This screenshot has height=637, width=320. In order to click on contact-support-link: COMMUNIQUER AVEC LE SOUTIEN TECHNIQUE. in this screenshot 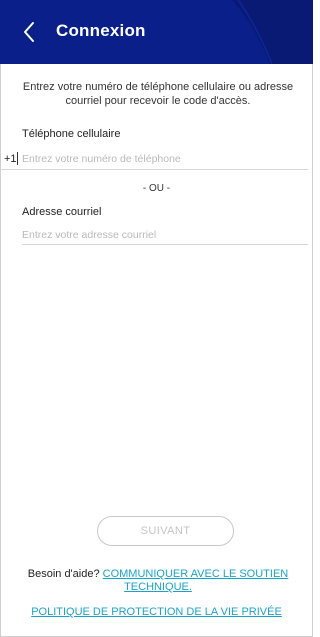, I will do `click(196, 580)`.